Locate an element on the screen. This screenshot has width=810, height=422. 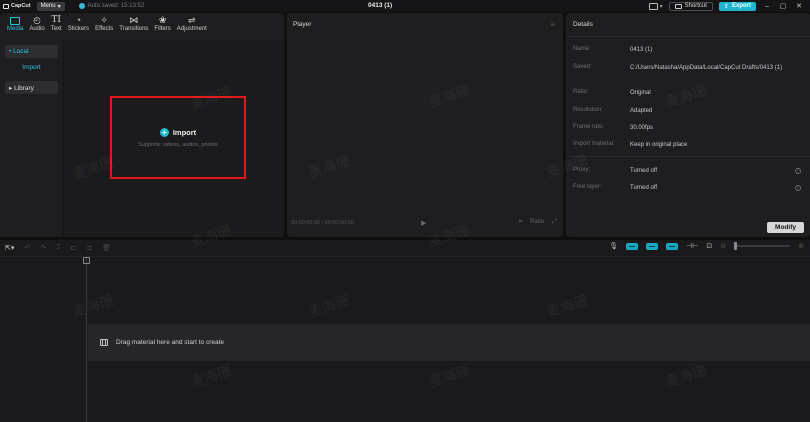
shortcut-button: Shortcut is located at coordinates (690, 6).